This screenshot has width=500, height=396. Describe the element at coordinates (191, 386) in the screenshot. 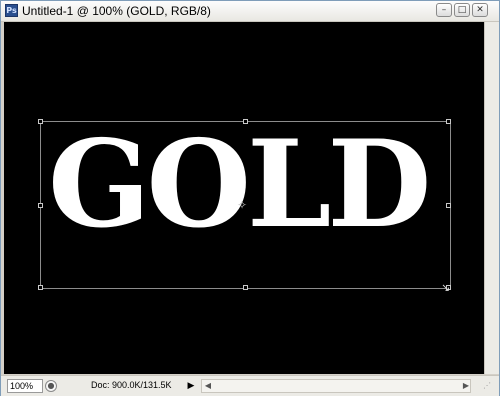

I see `status-menu-arrow-icon: ▶` at that location.